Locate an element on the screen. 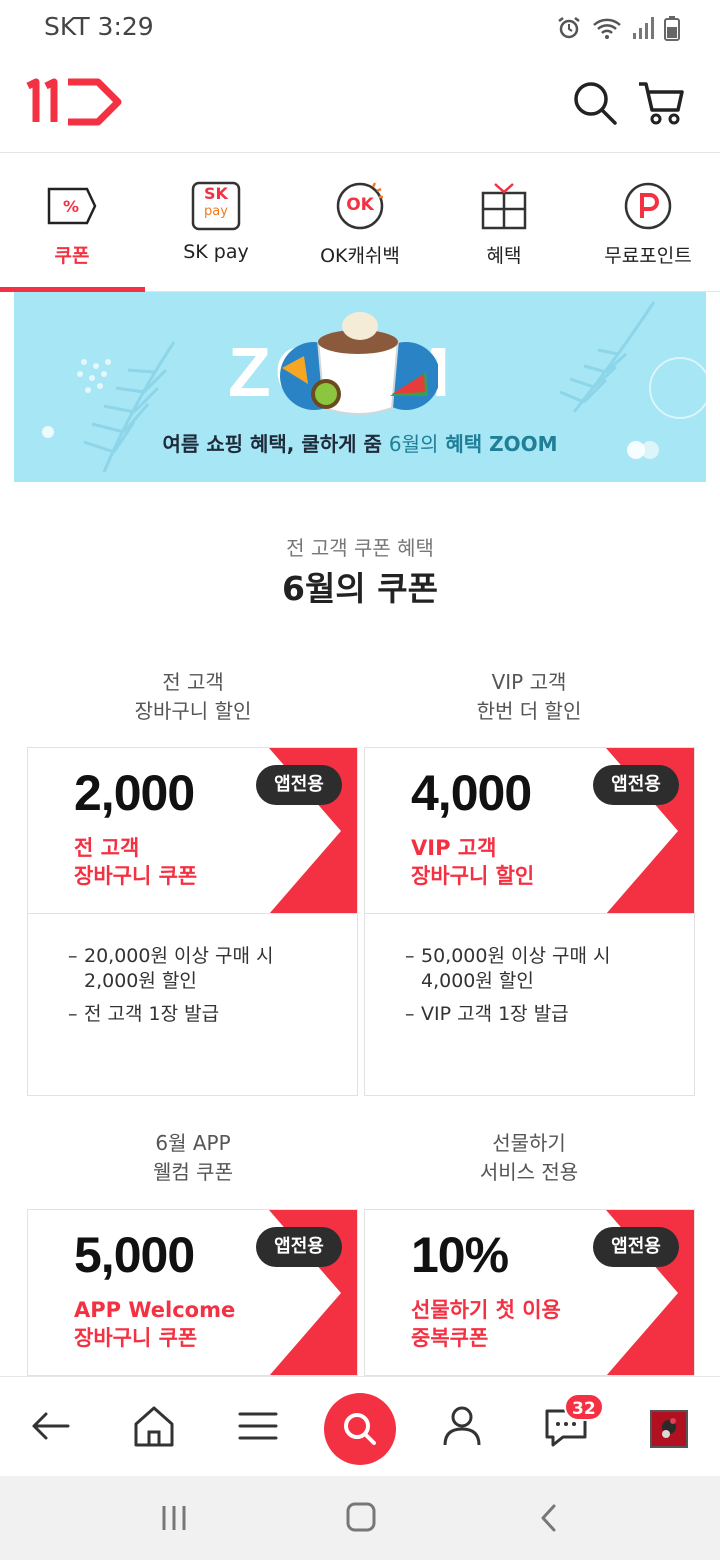 The image size is (720, 1560). coupon-card-top: 2,000 전 고객 장바구니 쿠폰 앱전용 is located at coordinates (192, 831).